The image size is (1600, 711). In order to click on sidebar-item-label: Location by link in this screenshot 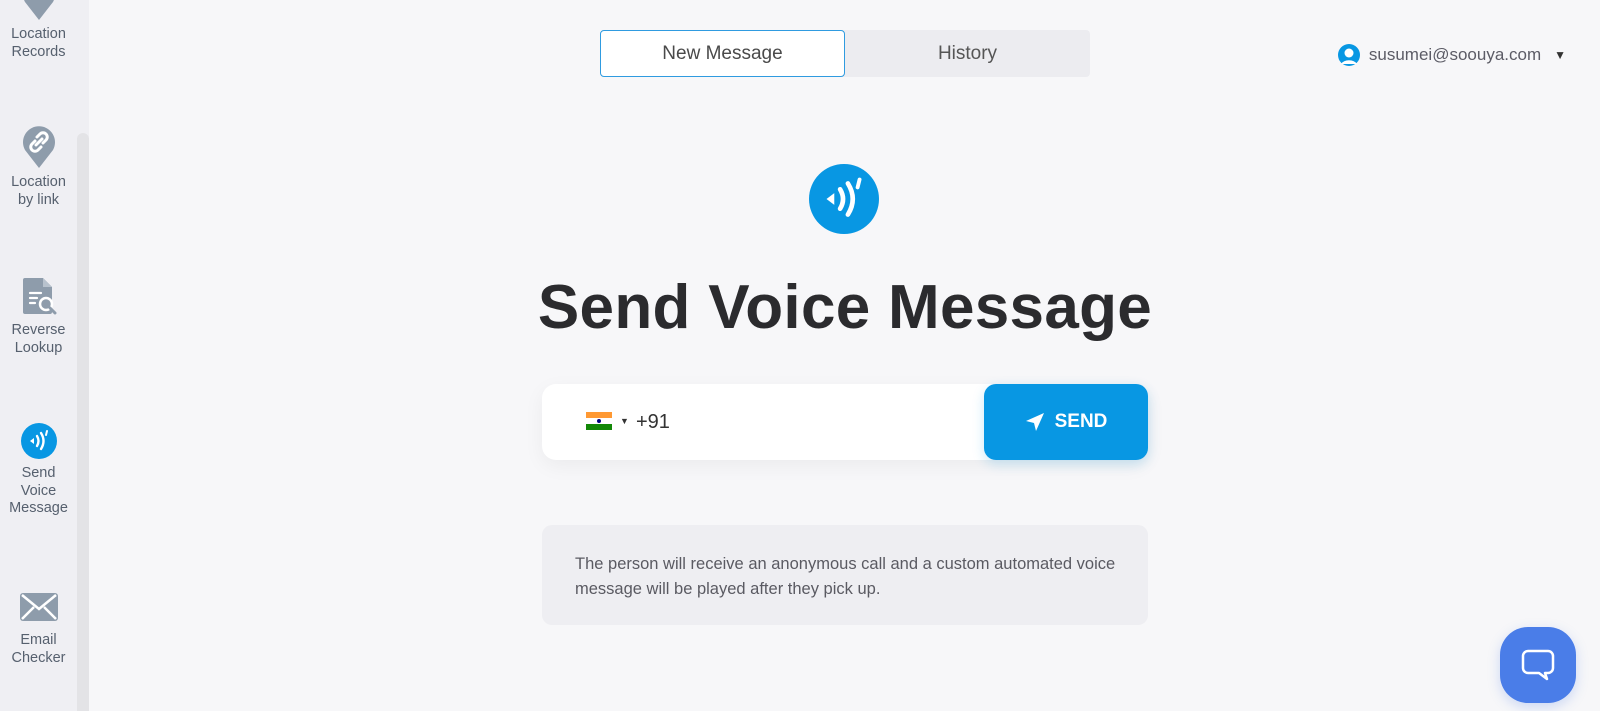, I will do `click(38, 191)`.